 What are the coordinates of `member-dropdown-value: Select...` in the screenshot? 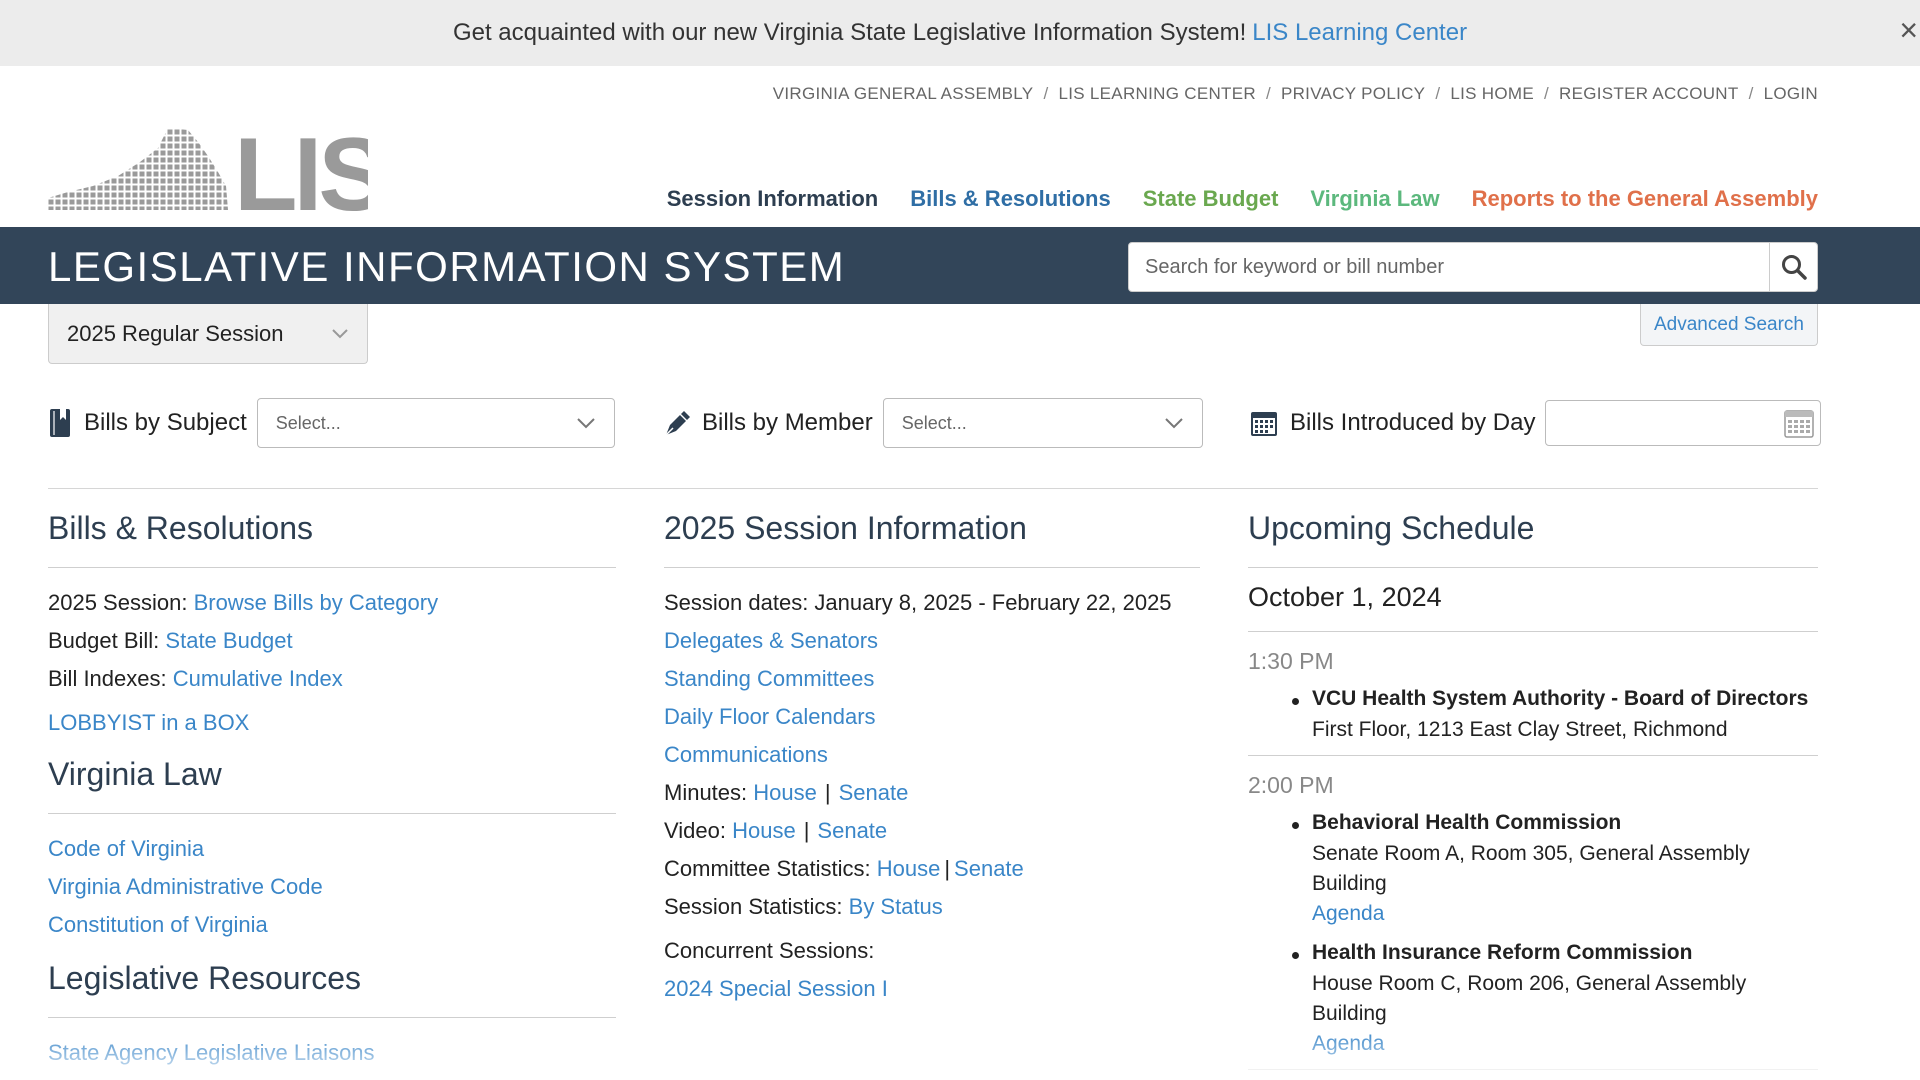 It's located at (934, 422).